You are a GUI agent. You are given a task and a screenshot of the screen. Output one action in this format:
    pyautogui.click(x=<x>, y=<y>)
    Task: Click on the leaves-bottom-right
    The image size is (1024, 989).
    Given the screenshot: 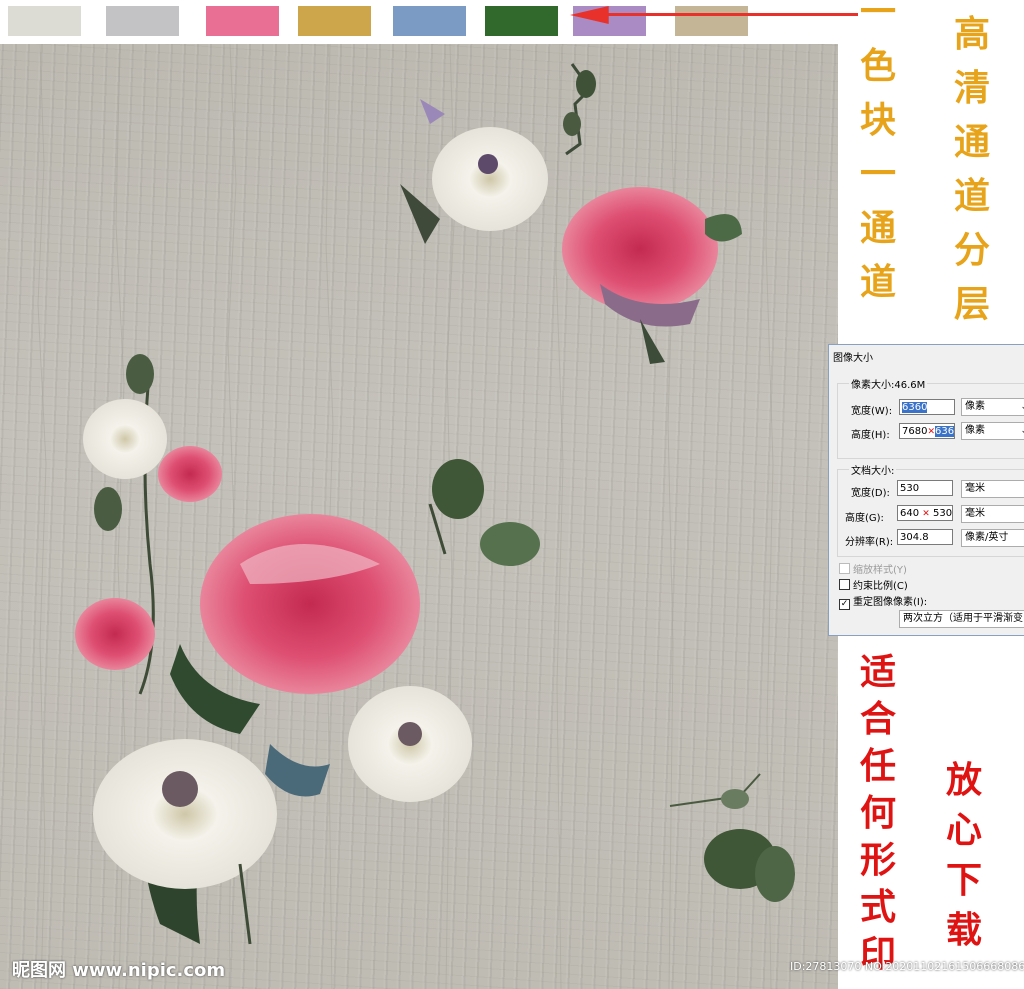 What is the action you would take?
    pyautogui.click(x=732, y=837)
    